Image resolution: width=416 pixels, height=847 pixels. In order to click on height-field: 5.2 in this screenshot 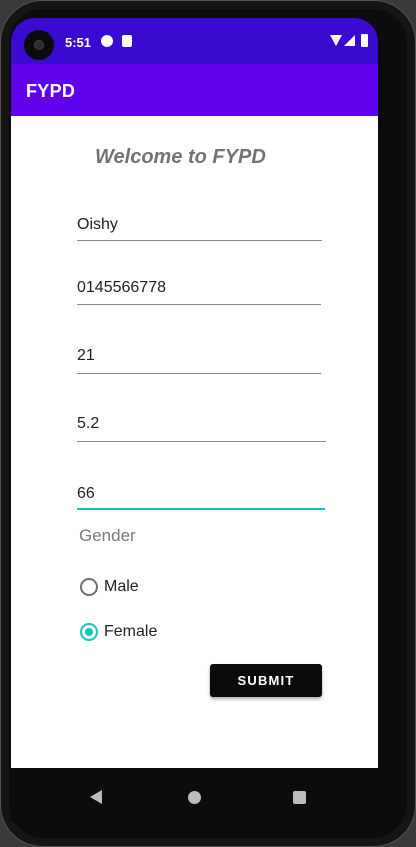, I will do `click(201, 425)`.